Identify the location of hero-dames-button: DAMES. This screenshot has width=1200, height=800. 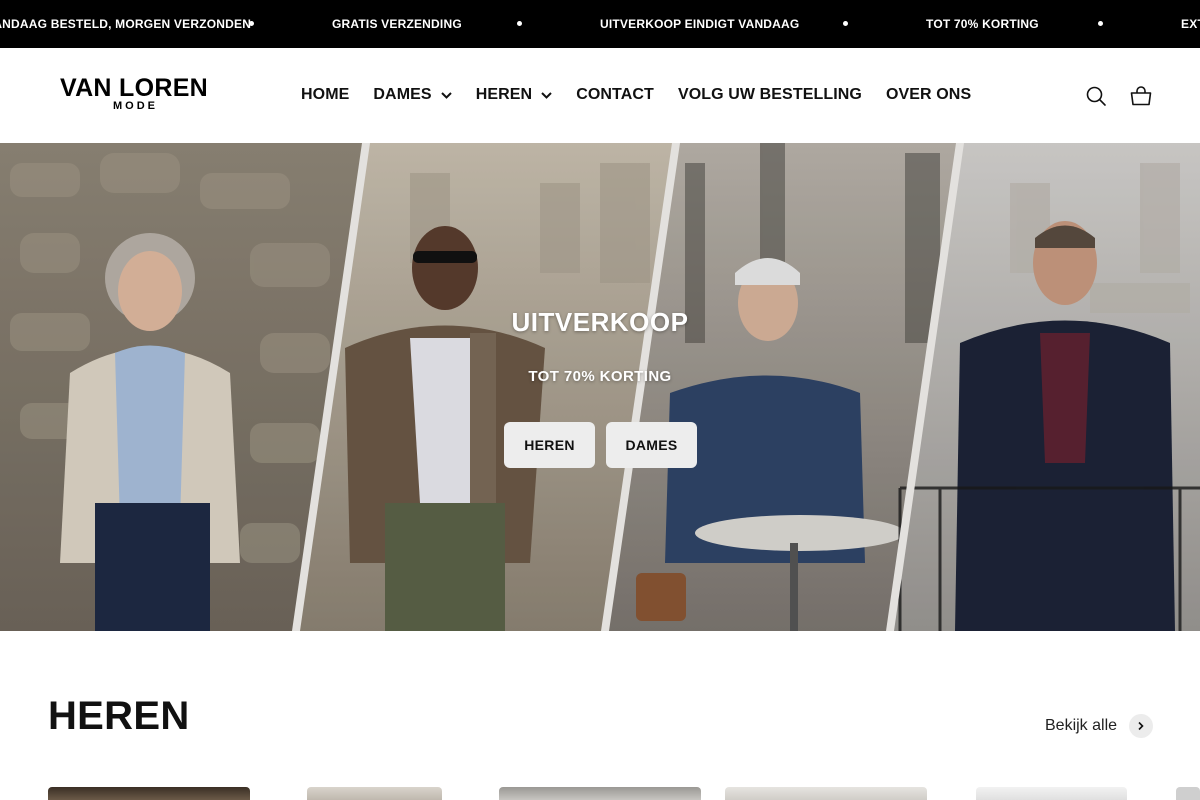
(651, 445).